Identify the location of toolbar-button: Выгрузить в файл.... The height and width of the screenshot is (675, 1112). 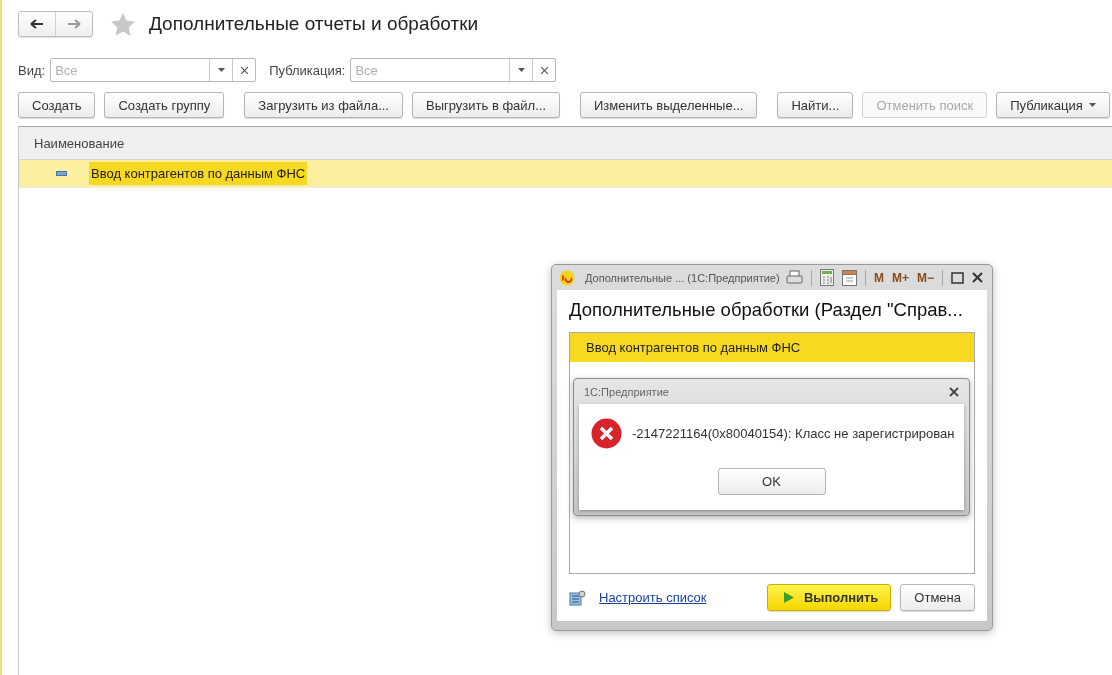
(486, 105).